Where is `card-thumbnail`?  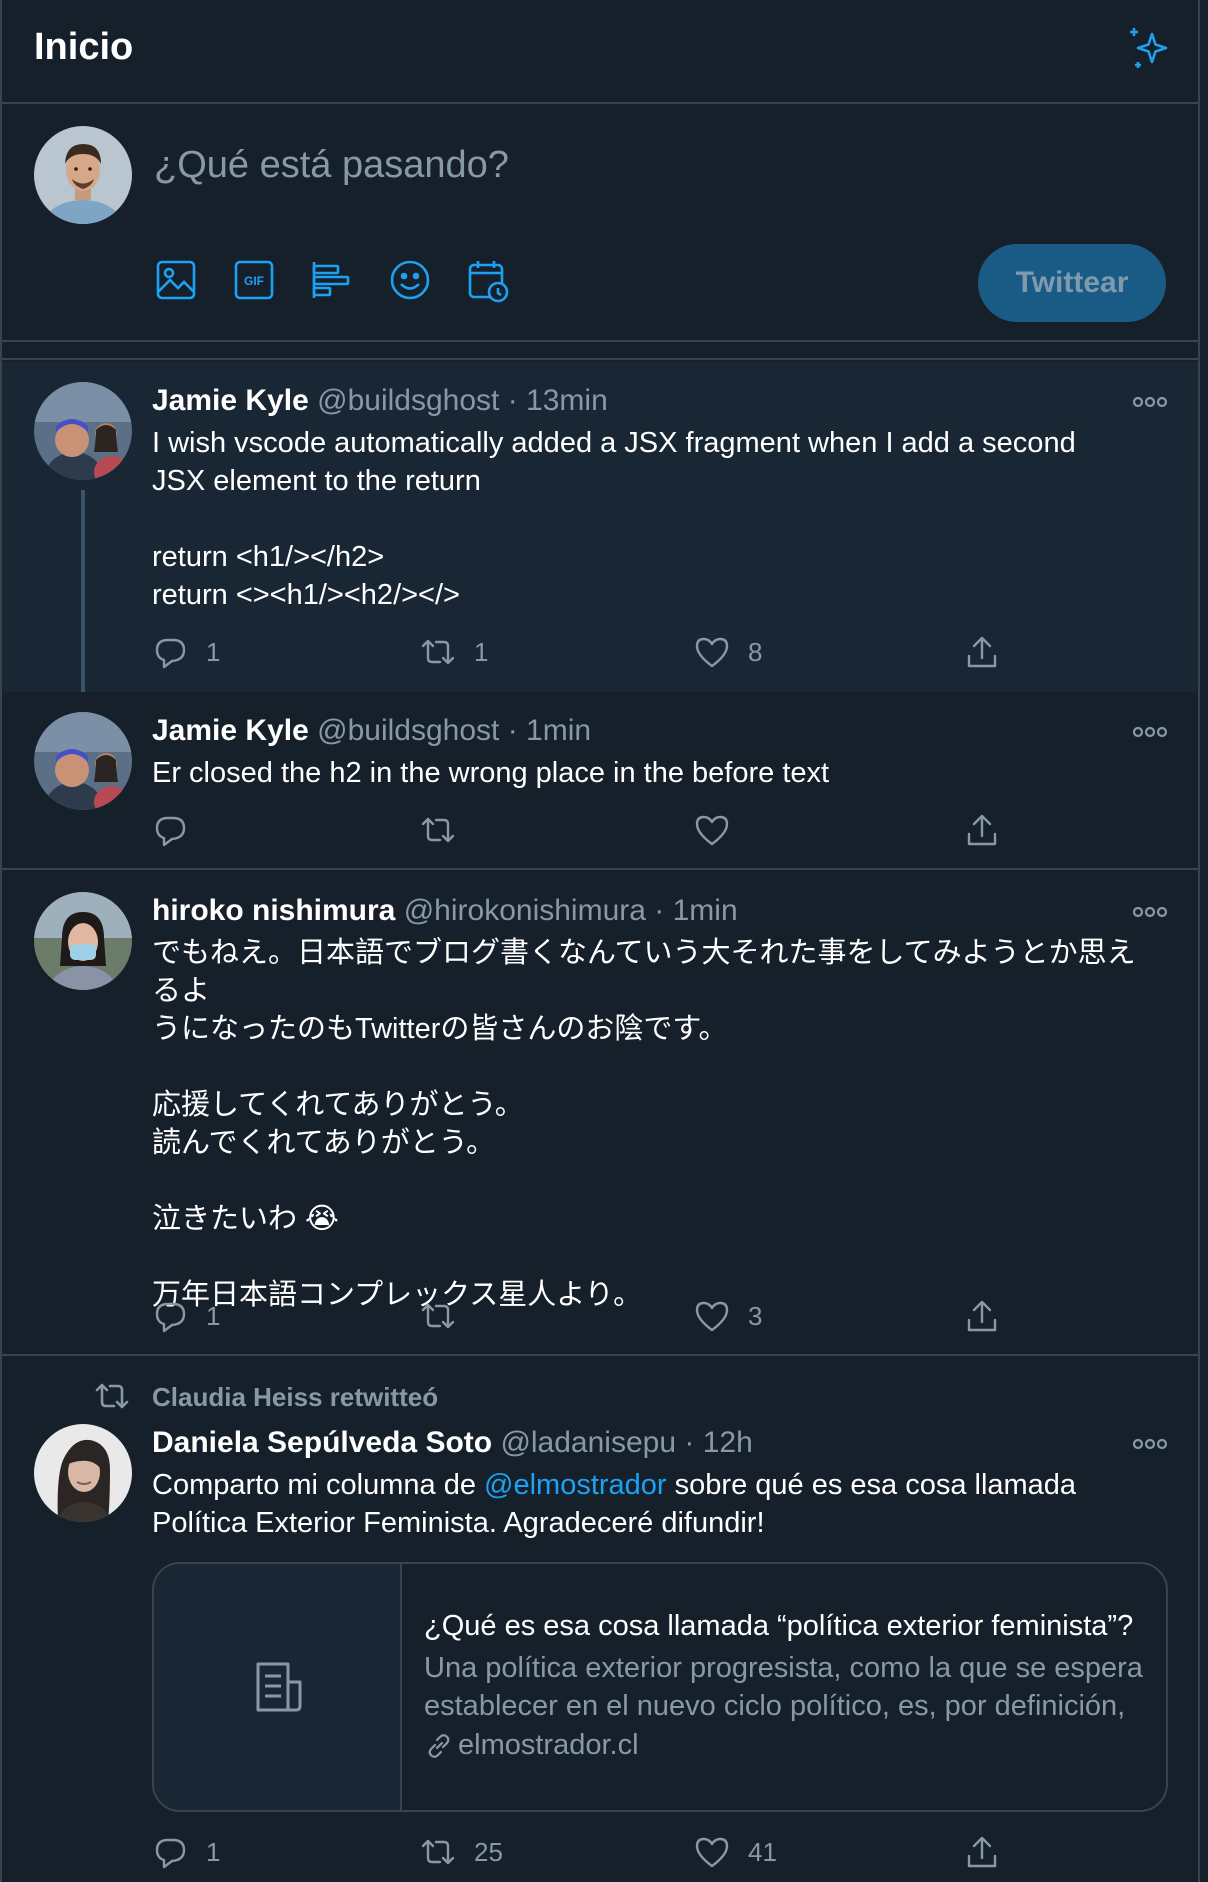
card-thumbnail is located at coordinates (278, 1687).